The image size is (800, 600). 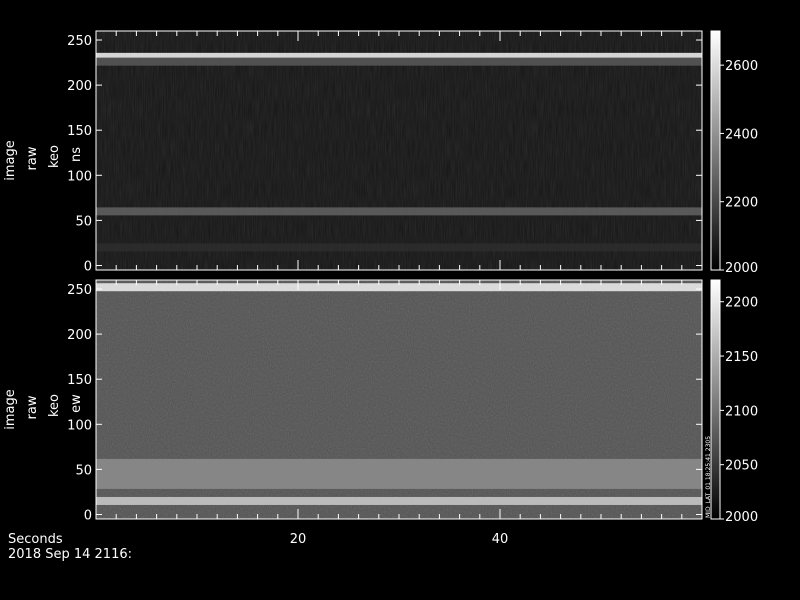 I want to click on colorbar-tick-label: 2100, so click(x=741, y=411).